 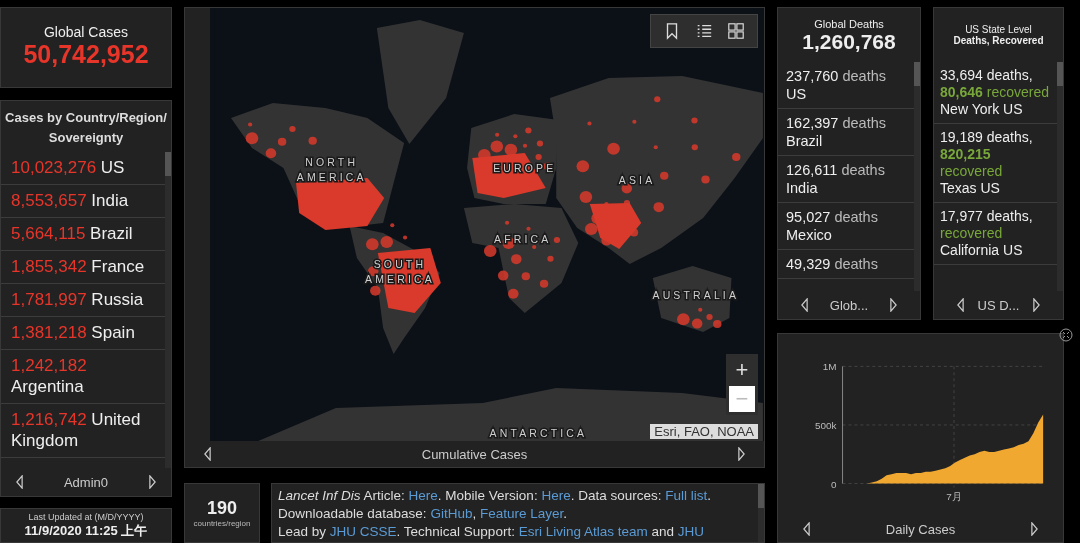 I want to click on country-count: 190, so click(x=221, y=508).